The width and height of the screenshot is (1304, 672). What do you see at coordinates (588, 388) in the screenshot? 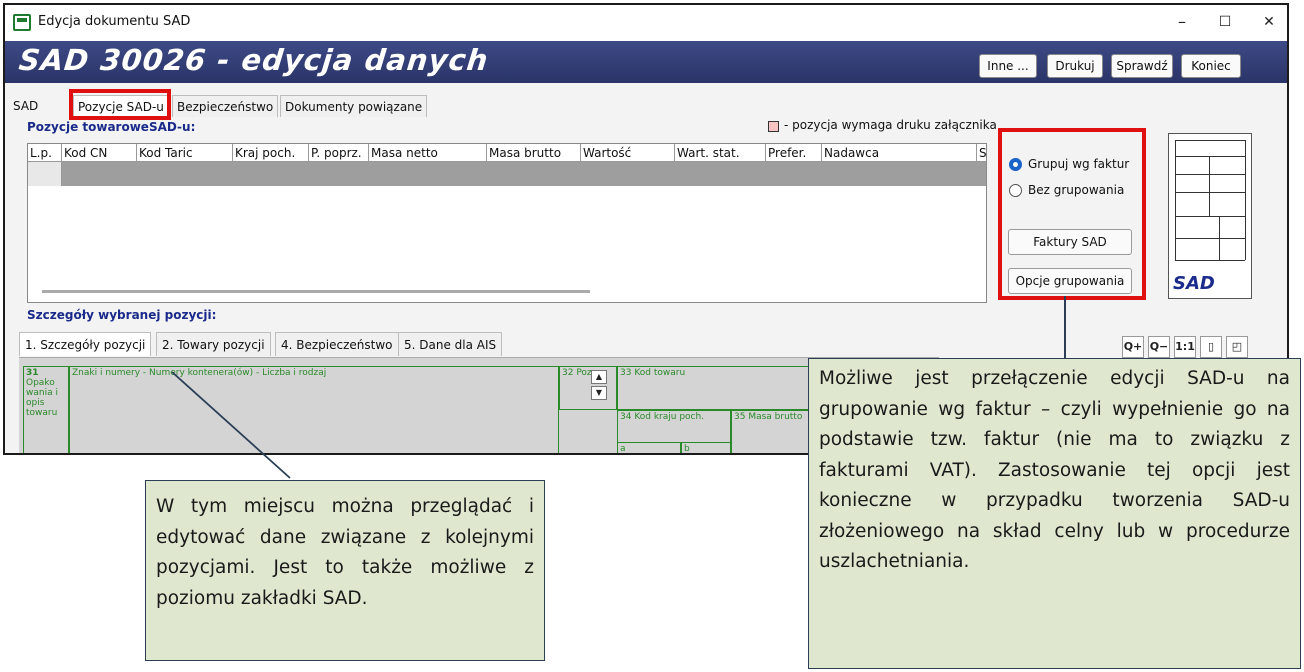
I see `box-32: 32 Poz.` at bounding box center [588, 388].